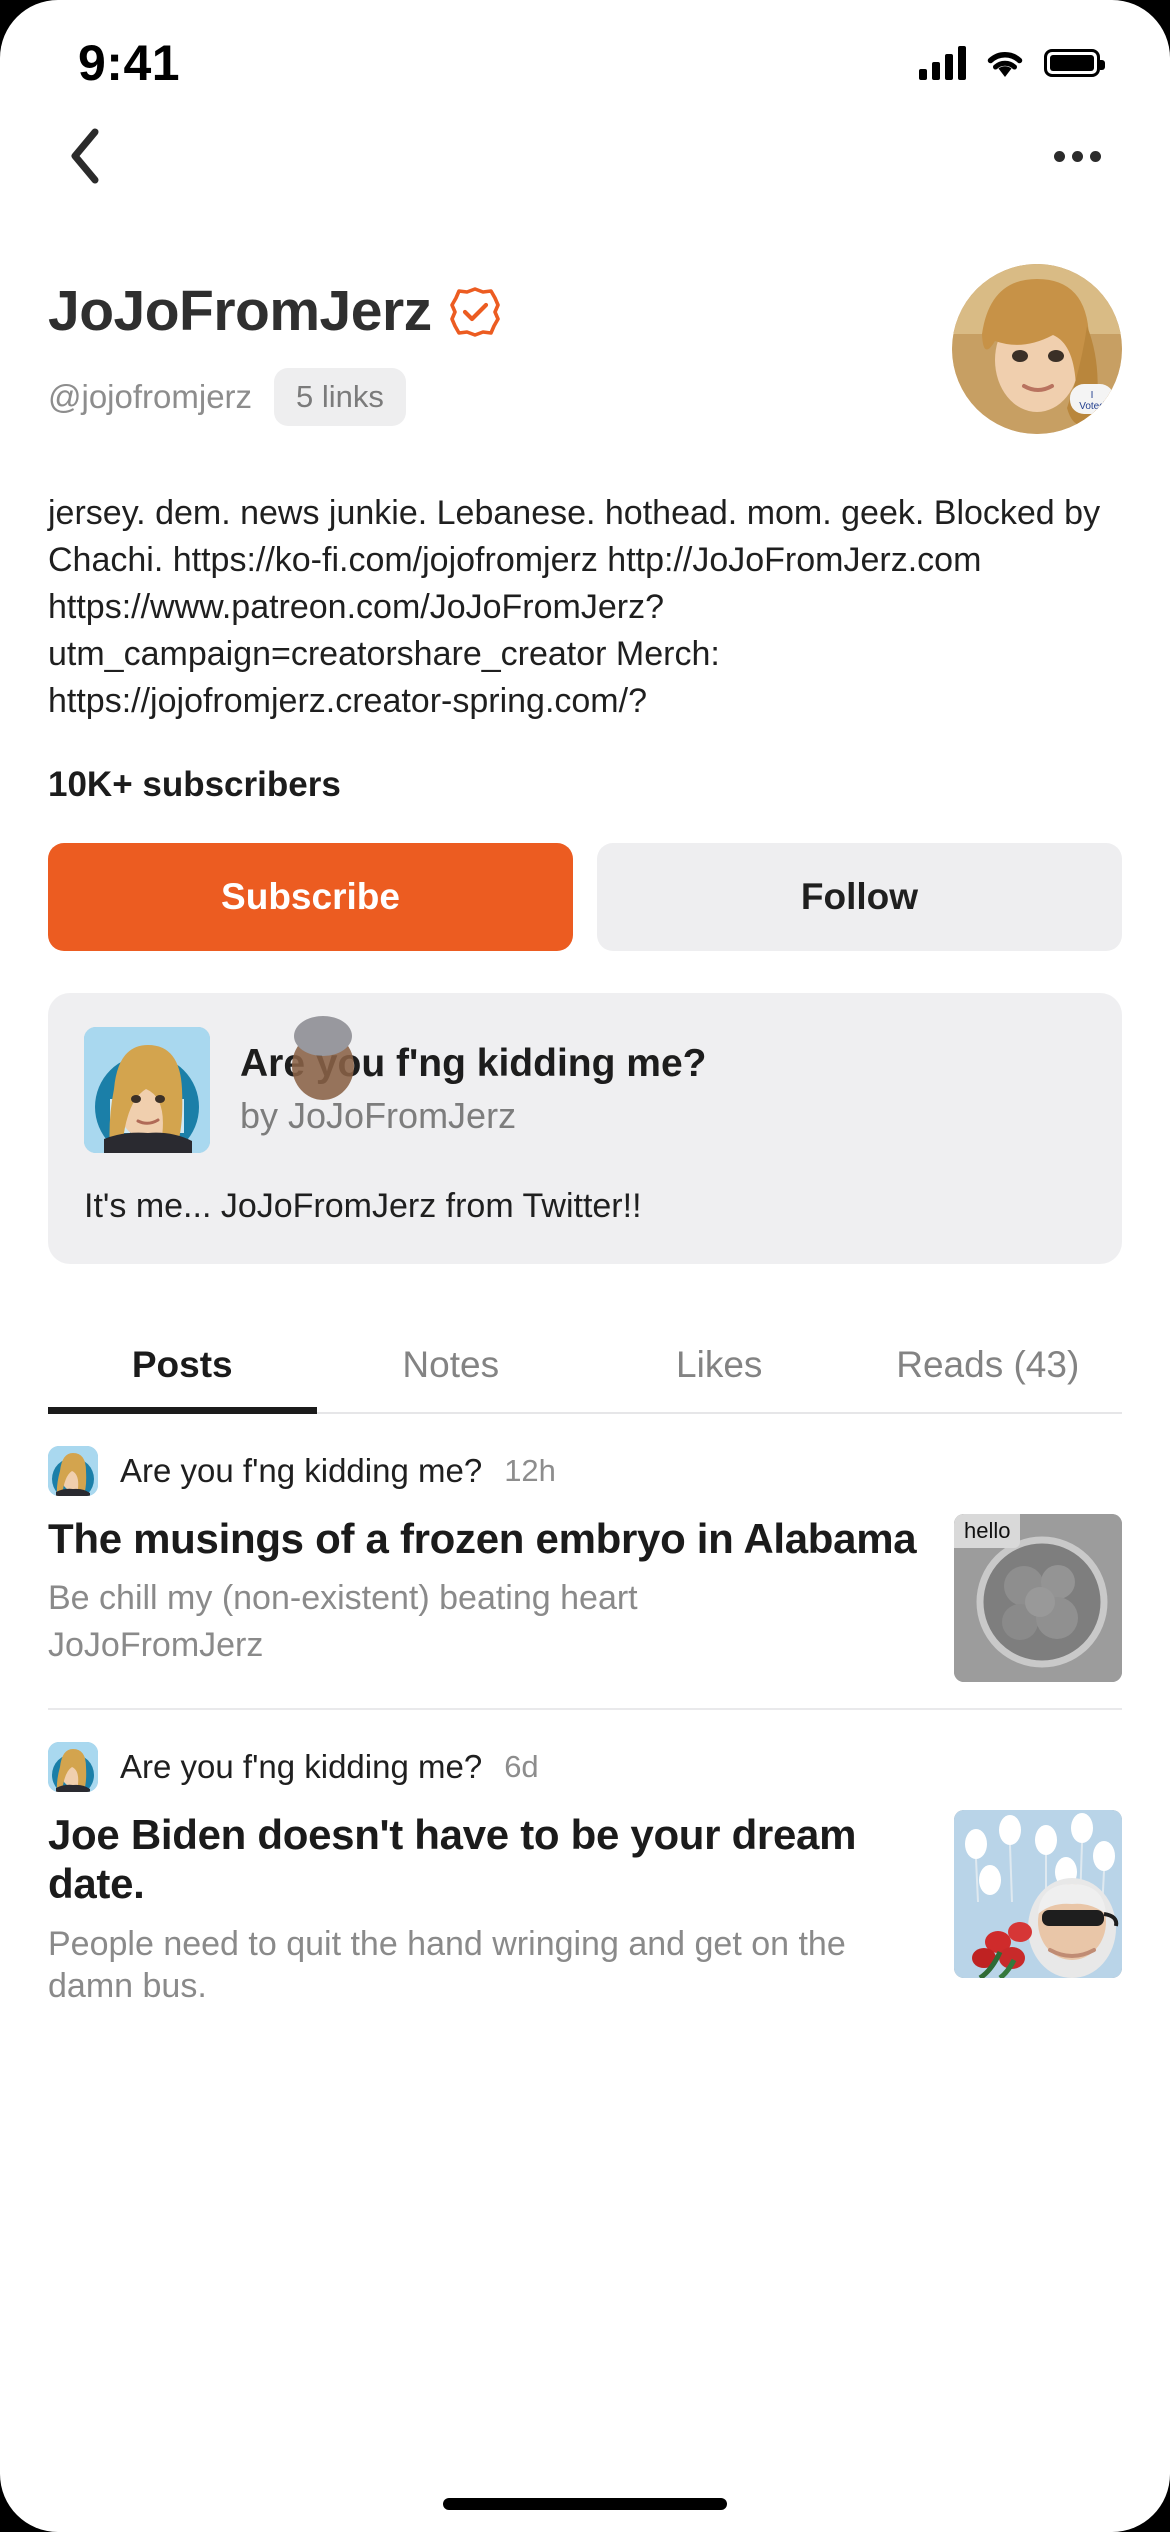  Describe the element at coordinates (451, 1367) in the screenshot. I see `tab-notes: Notes` at that location.